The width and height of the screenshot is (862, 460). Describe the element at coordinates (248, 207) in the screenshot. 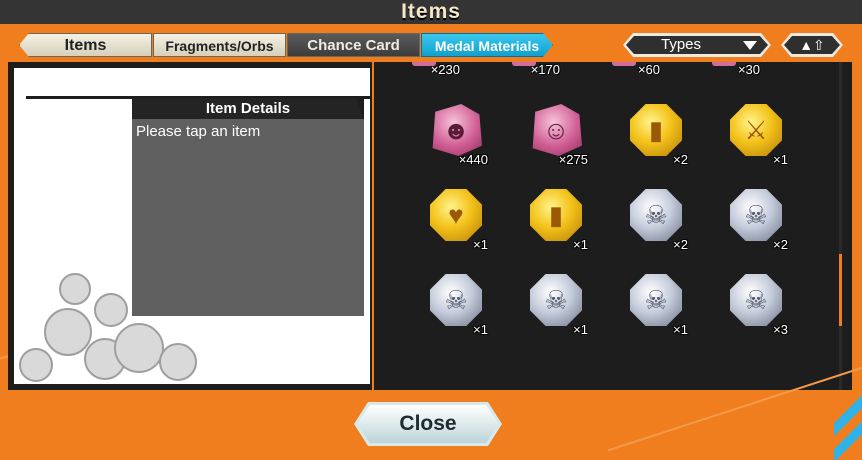

I see `item-details-box: Item Details Please tap an item` at that location.